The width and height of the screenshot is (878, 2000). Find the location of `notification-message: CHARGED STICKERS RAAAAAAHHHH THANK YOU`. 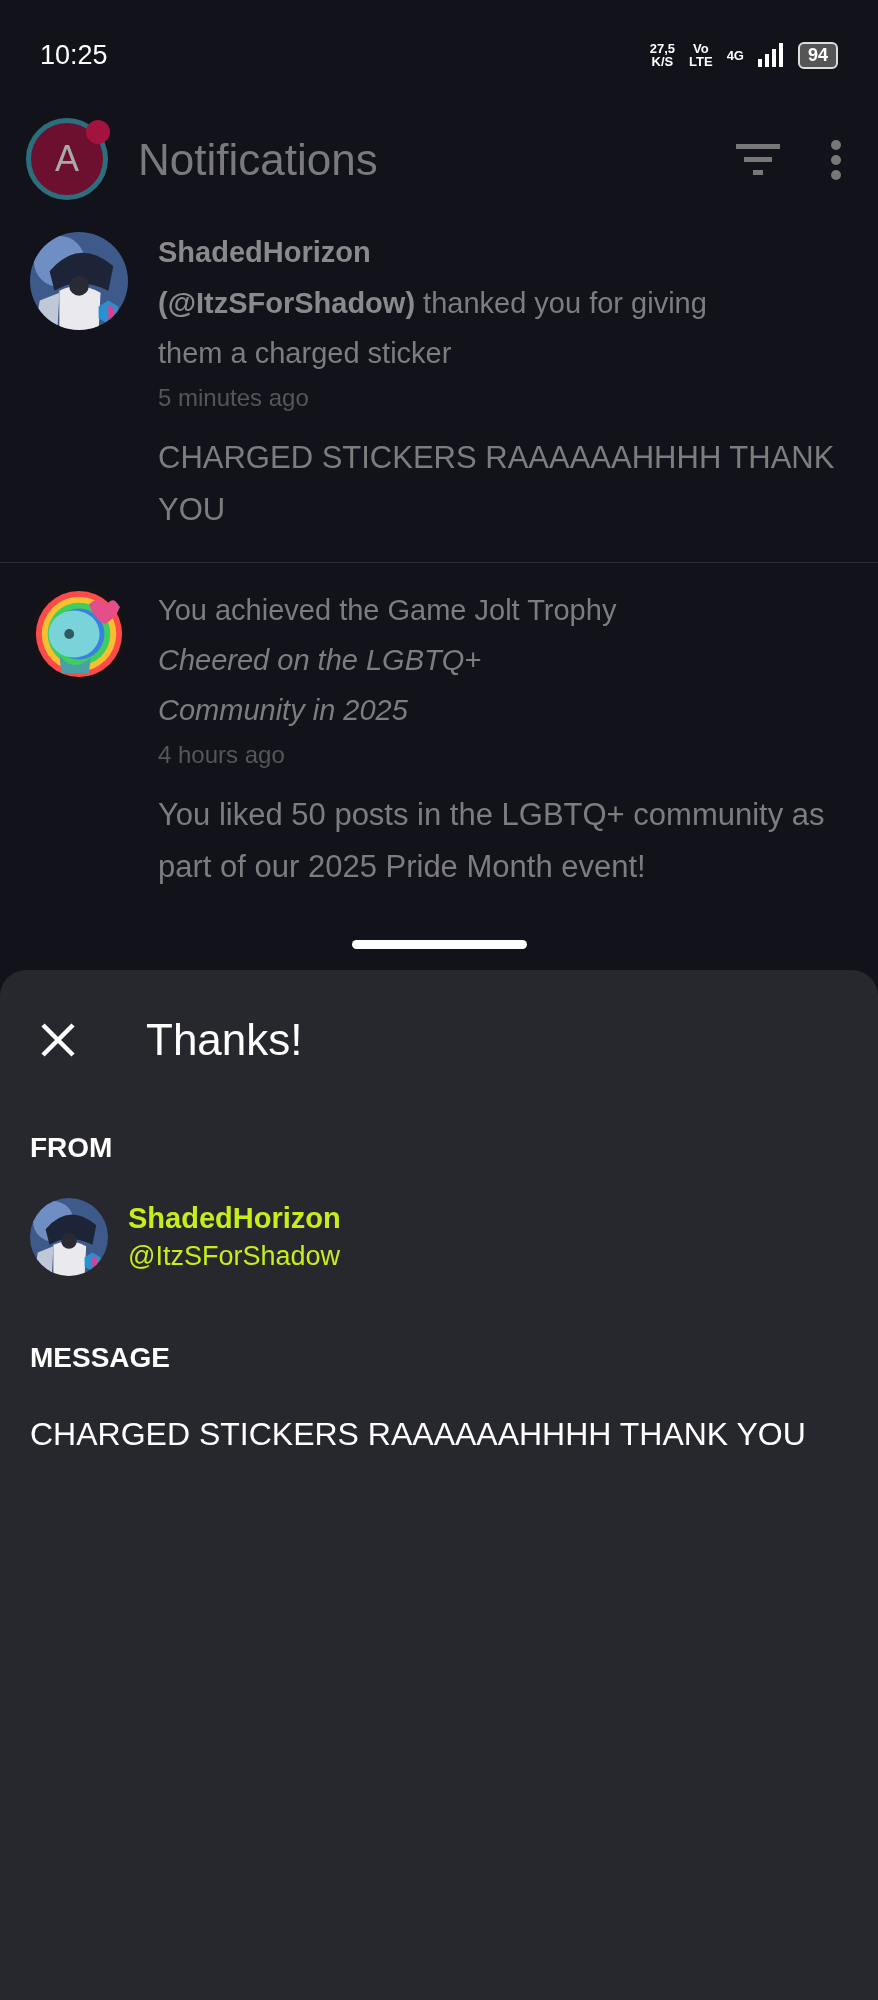

notification-message: CHARGED STICKERS RAAAAAAHHHH THANK YOU is located at coordinates (497, 484).